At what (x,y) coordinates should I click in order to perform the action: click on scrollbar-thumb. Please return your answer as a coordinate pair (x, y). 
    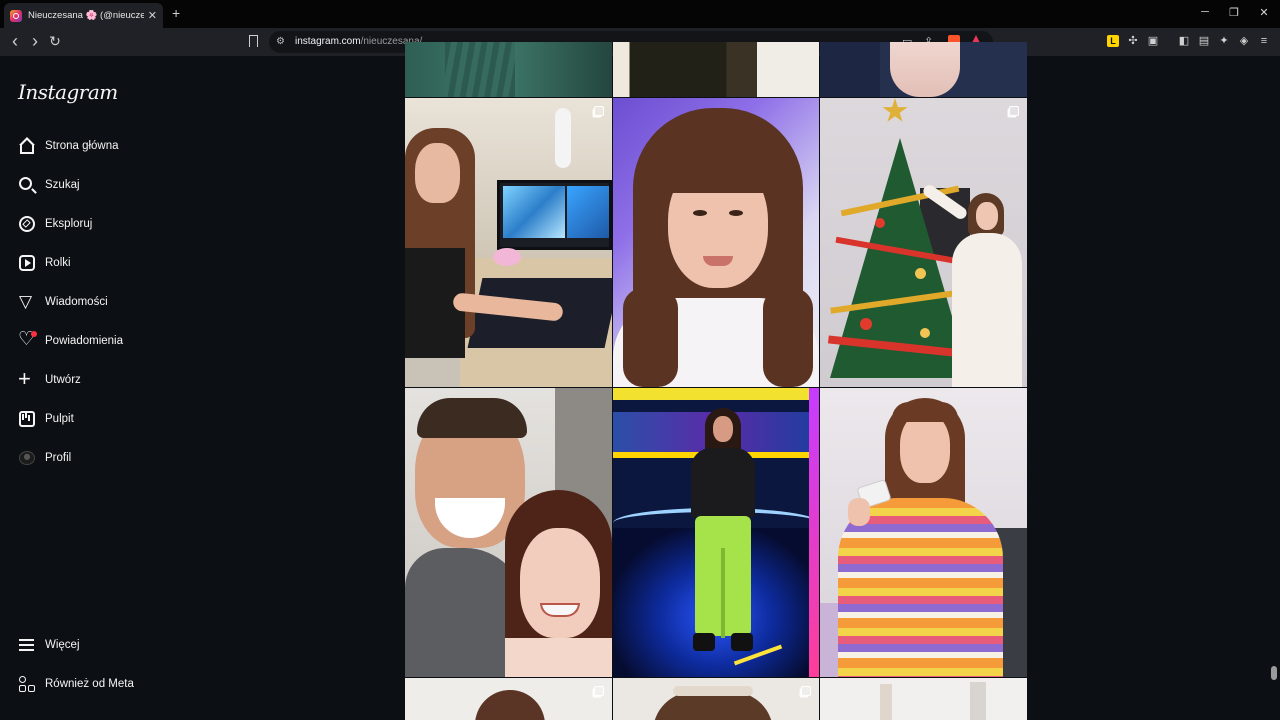
    Looking at the image, I should click on (1274, 673).